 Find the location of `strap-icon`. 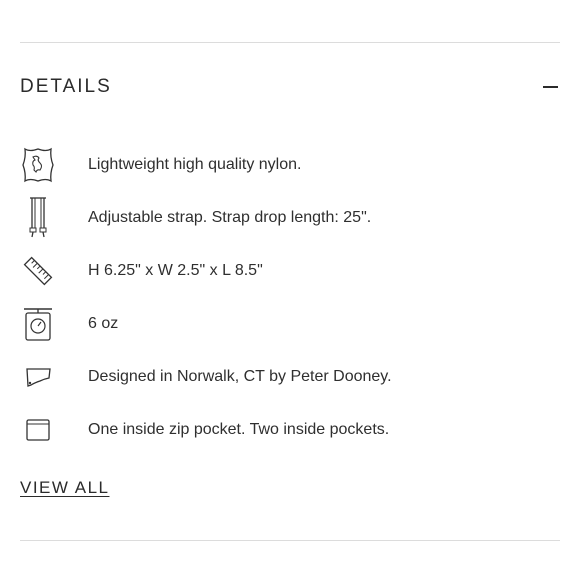

strap-icon is located at coordinates (38, 217).